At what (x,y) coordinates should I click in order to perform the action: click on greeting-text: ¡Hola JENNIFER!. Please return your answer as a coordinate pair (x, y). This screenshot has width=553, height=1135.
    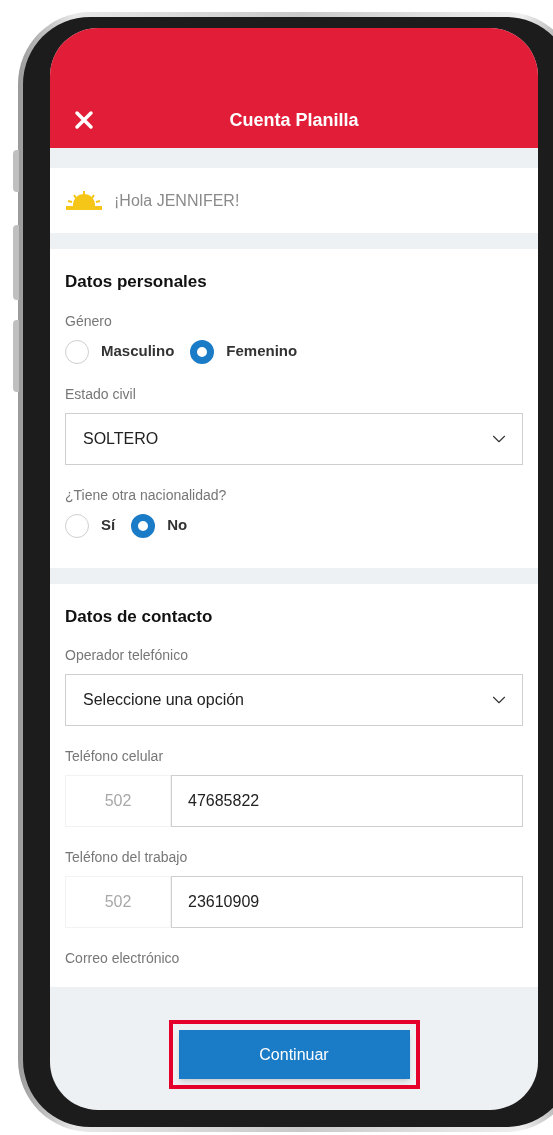
    Looking at the image, I should click on (177, 200).